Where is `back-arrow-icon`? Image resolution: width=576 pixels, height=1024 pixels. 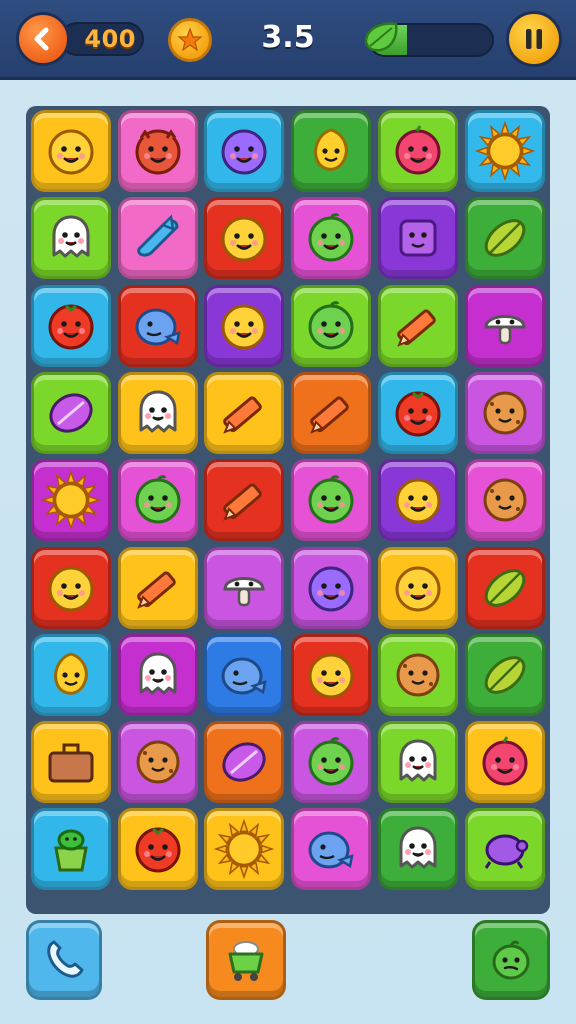
back-arrow-icon is located at coordinates (41, 39).